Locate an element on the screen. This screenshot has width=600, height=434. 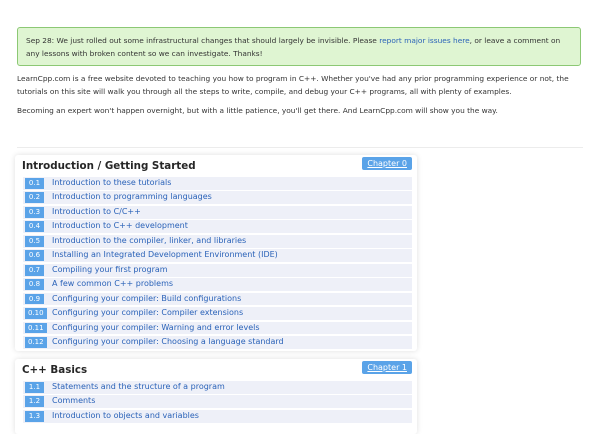
lesson-number: 0.7 is located at coordinates (34, 270).